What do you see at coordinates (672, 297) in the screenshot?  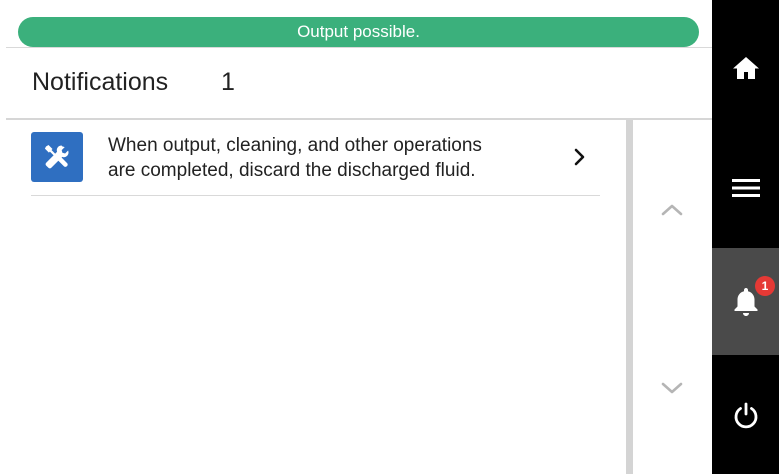 I see `scroll-controls` at bounding box center [672, 297].